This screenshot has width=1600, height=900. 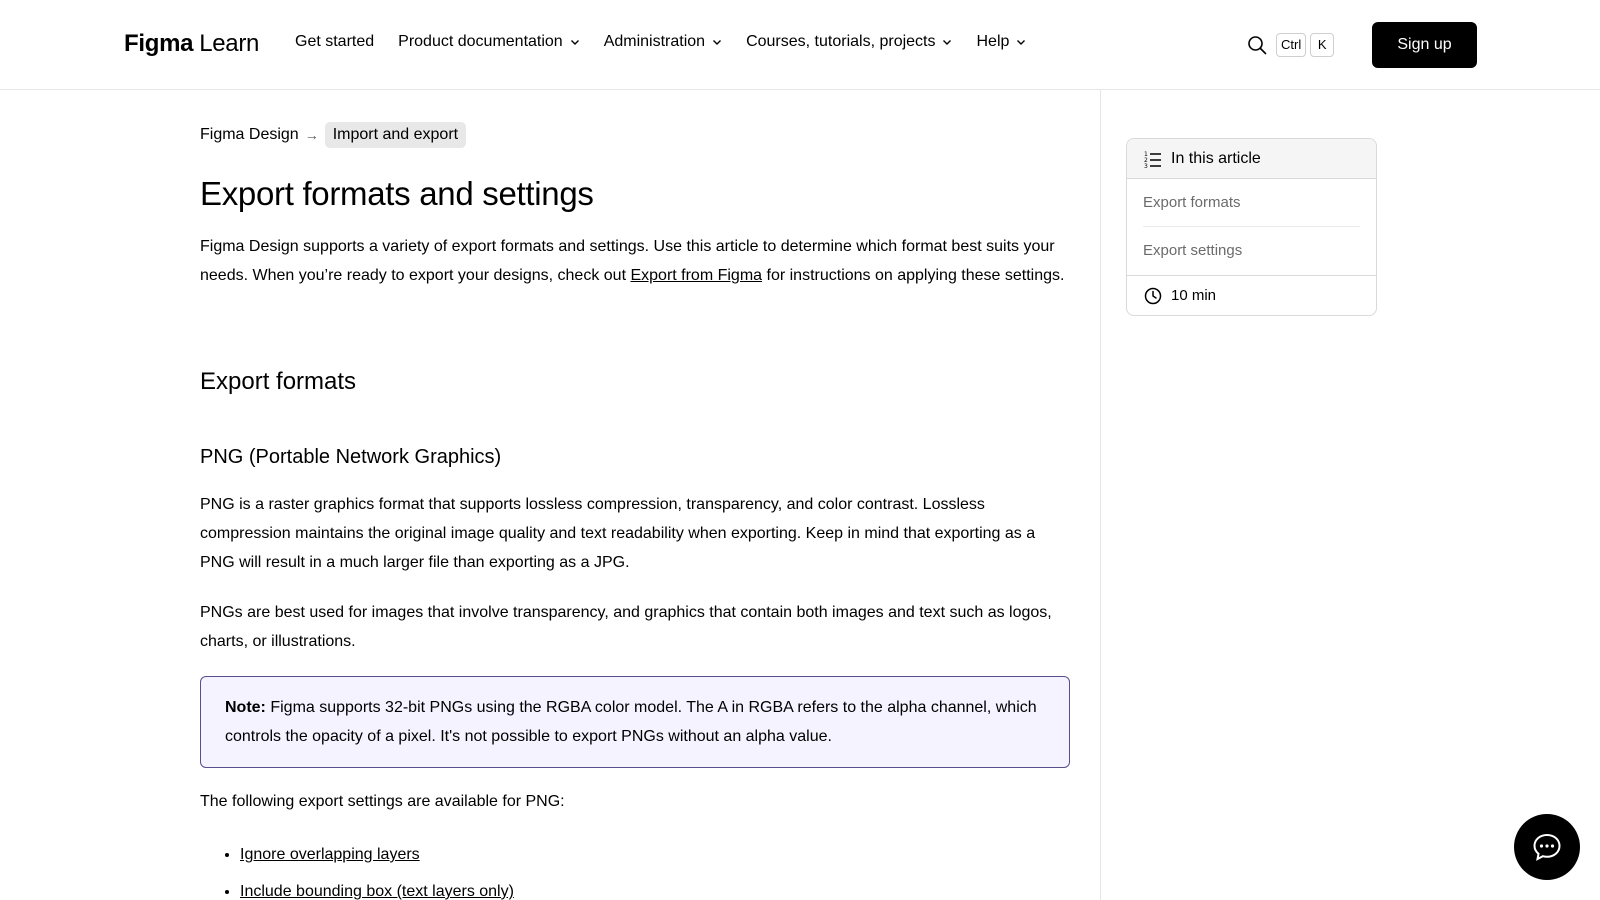 I want to click on nav-product-documentation: Product documentation, so click(x=489, y=42).